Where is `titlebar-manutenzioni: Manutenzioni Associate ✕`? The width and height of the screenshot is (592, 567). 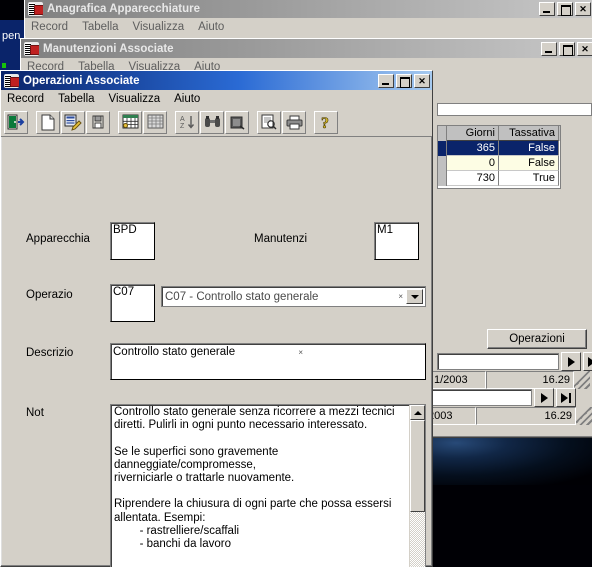
titlebar-manutenzioni: Manutenzioni Associate ✕ is located at coordinates (306, 48).